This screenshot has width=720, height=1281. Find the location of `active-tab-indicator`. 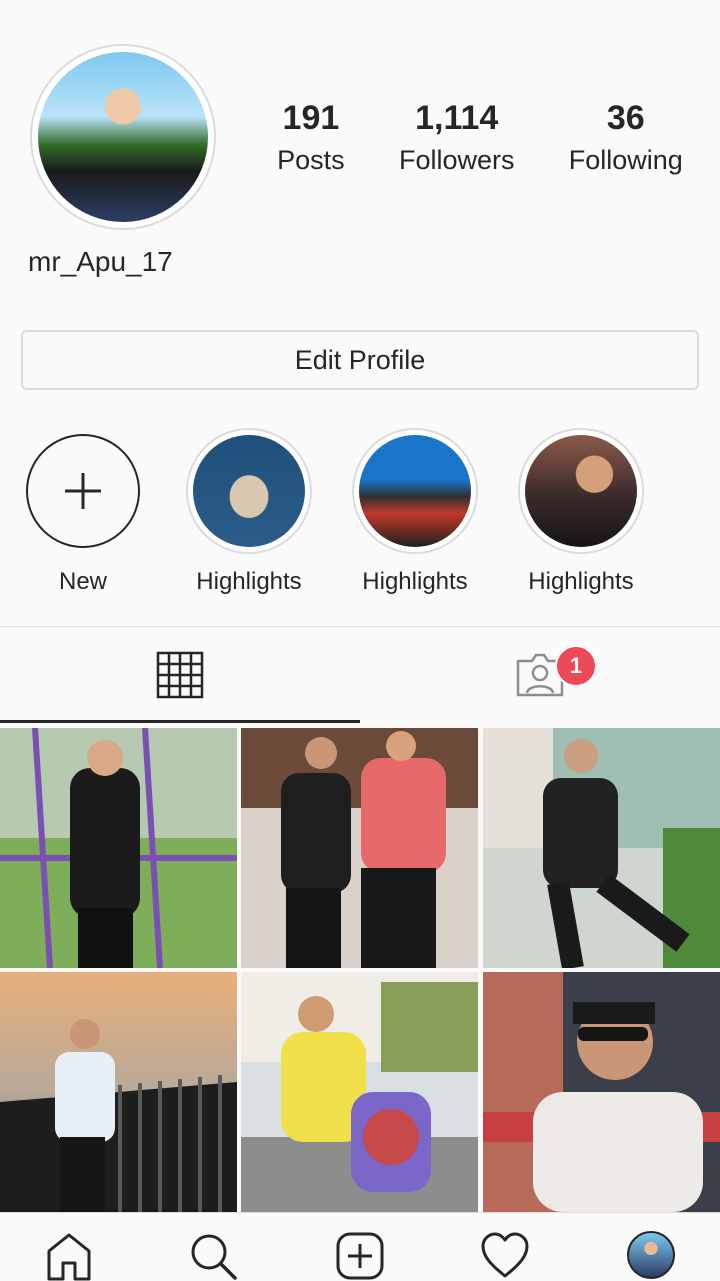

active-tab-indicator is located at coordinates (180, 721).